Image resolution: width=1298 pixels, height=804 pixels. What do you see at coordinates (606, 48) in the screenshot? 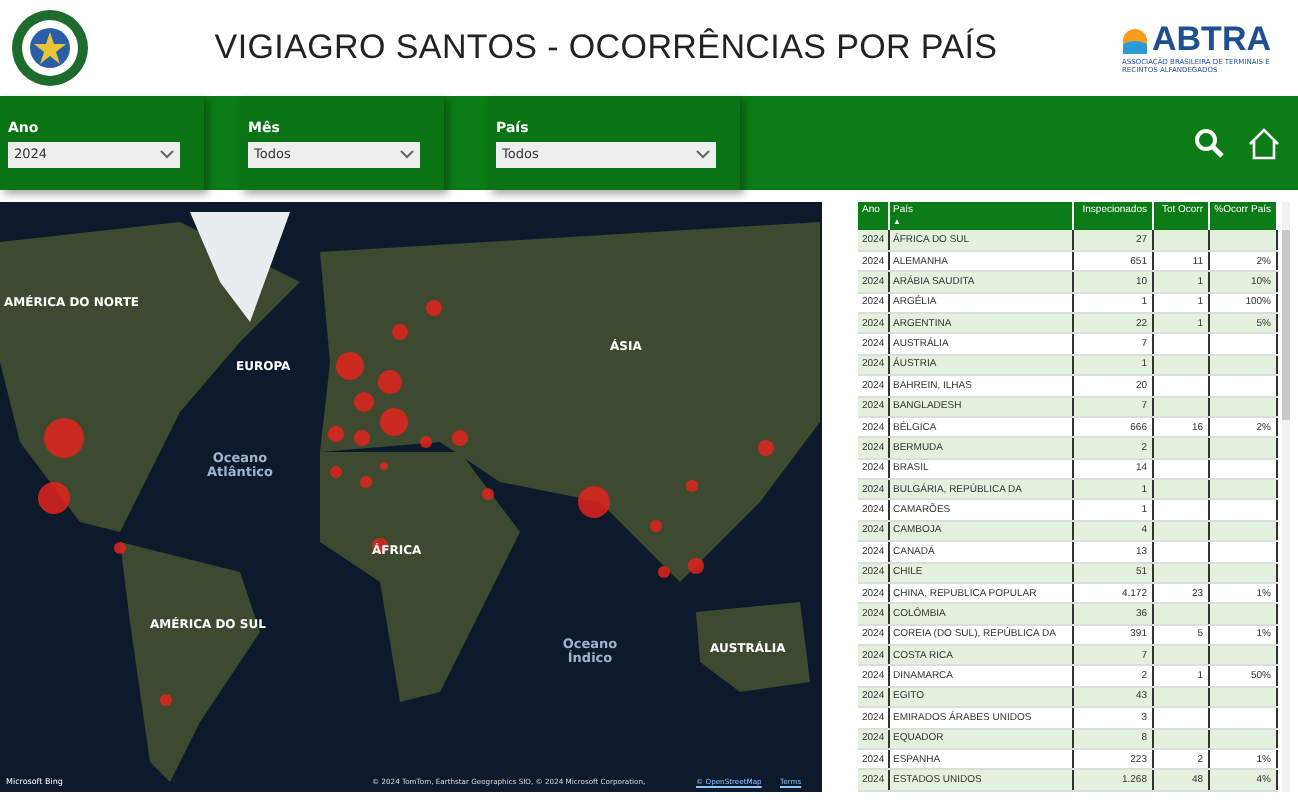
I see `page-title: VIGIAGRO SANTOS - OCORRÊNCIAS POR PAÍS` at bounding box center [606, 48].